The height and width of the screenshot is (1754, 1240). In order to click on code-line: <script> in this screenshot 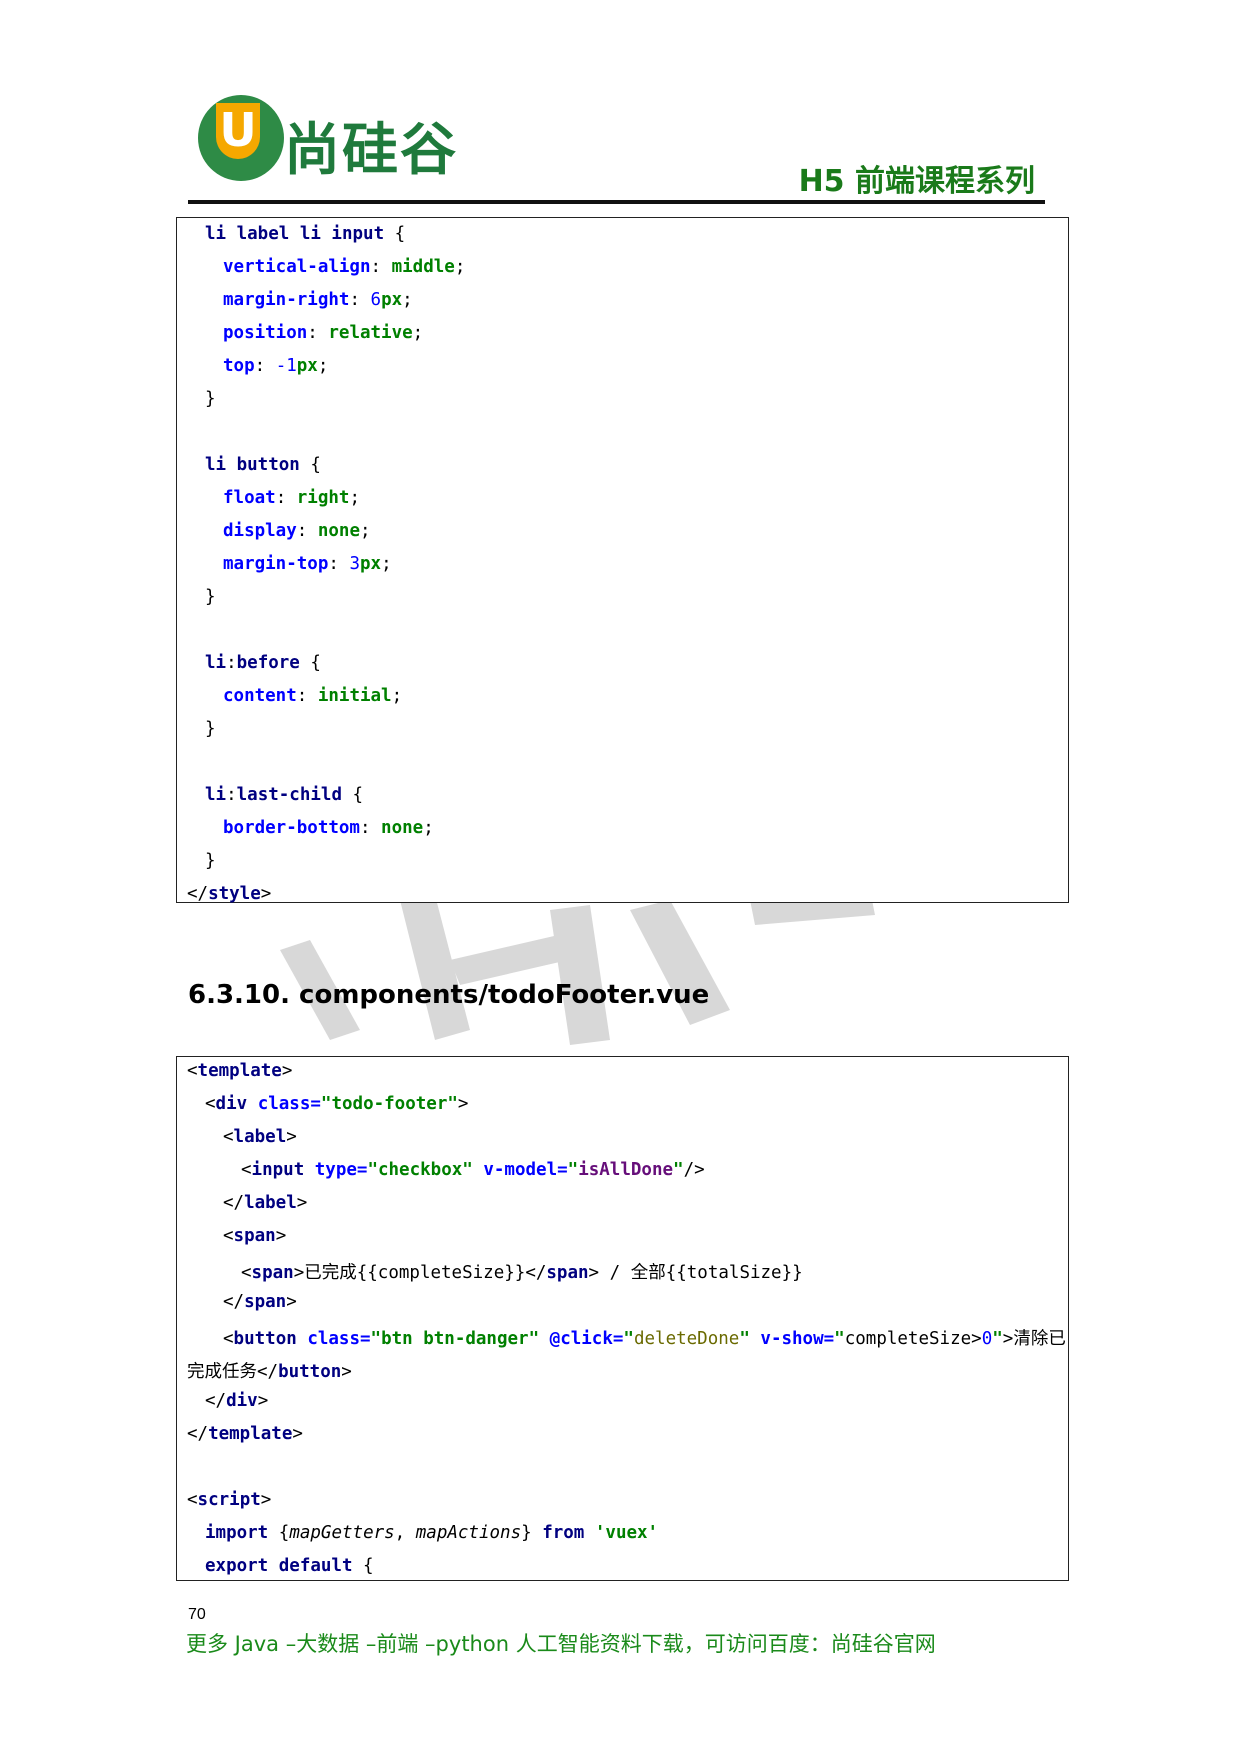, I will do `click(229, 1505)`.